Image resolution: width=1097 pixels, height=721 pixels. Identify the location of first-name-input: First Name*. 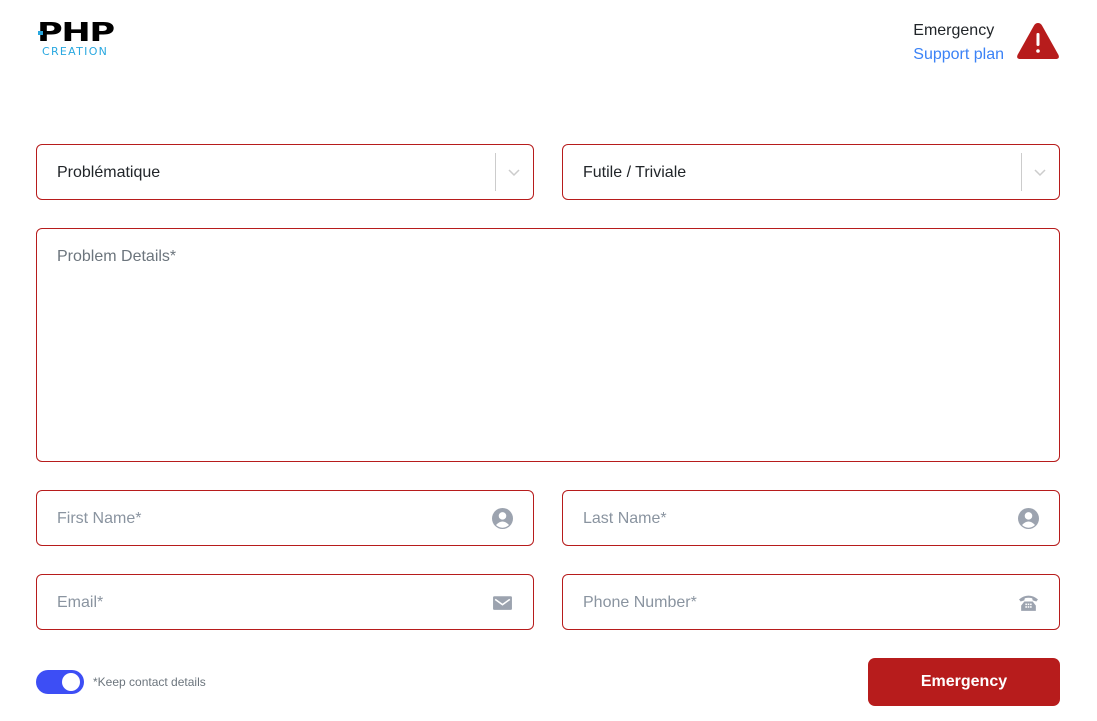
(285, 518).